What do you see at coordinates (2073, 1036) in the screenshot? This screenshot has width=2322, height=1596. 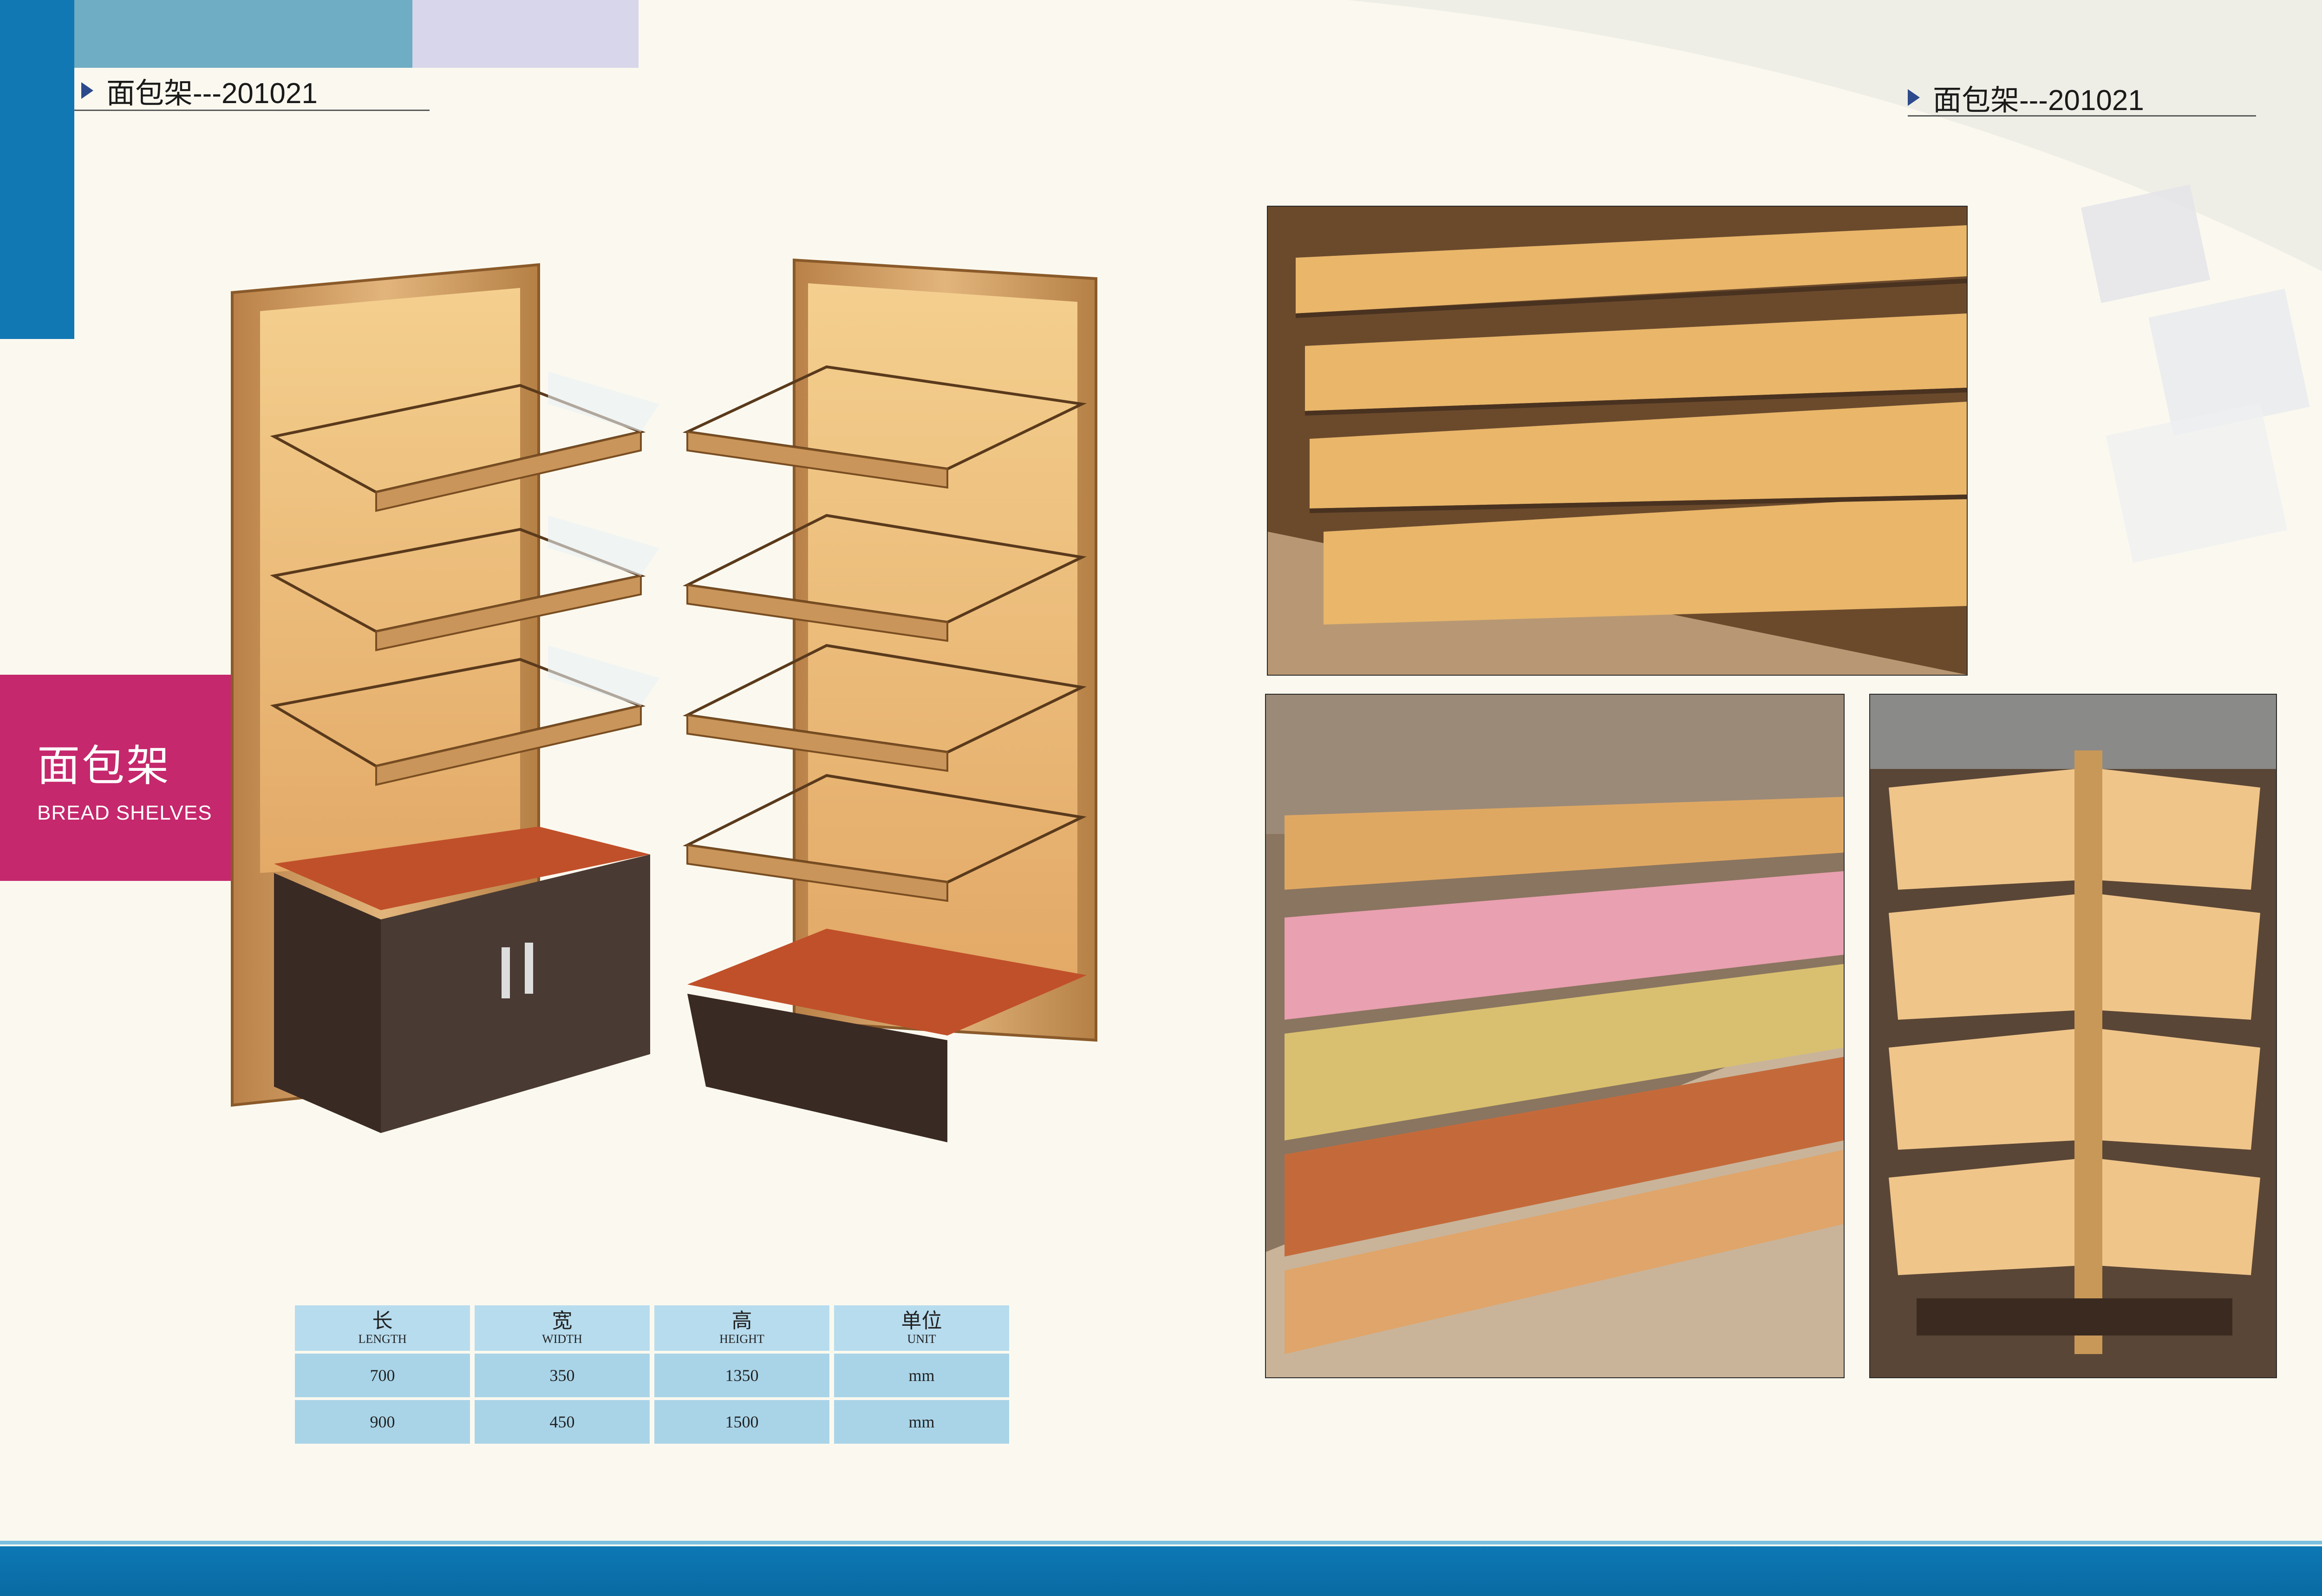 I see `store-photo-bottom-right` at bounding box center [2073, 1036].